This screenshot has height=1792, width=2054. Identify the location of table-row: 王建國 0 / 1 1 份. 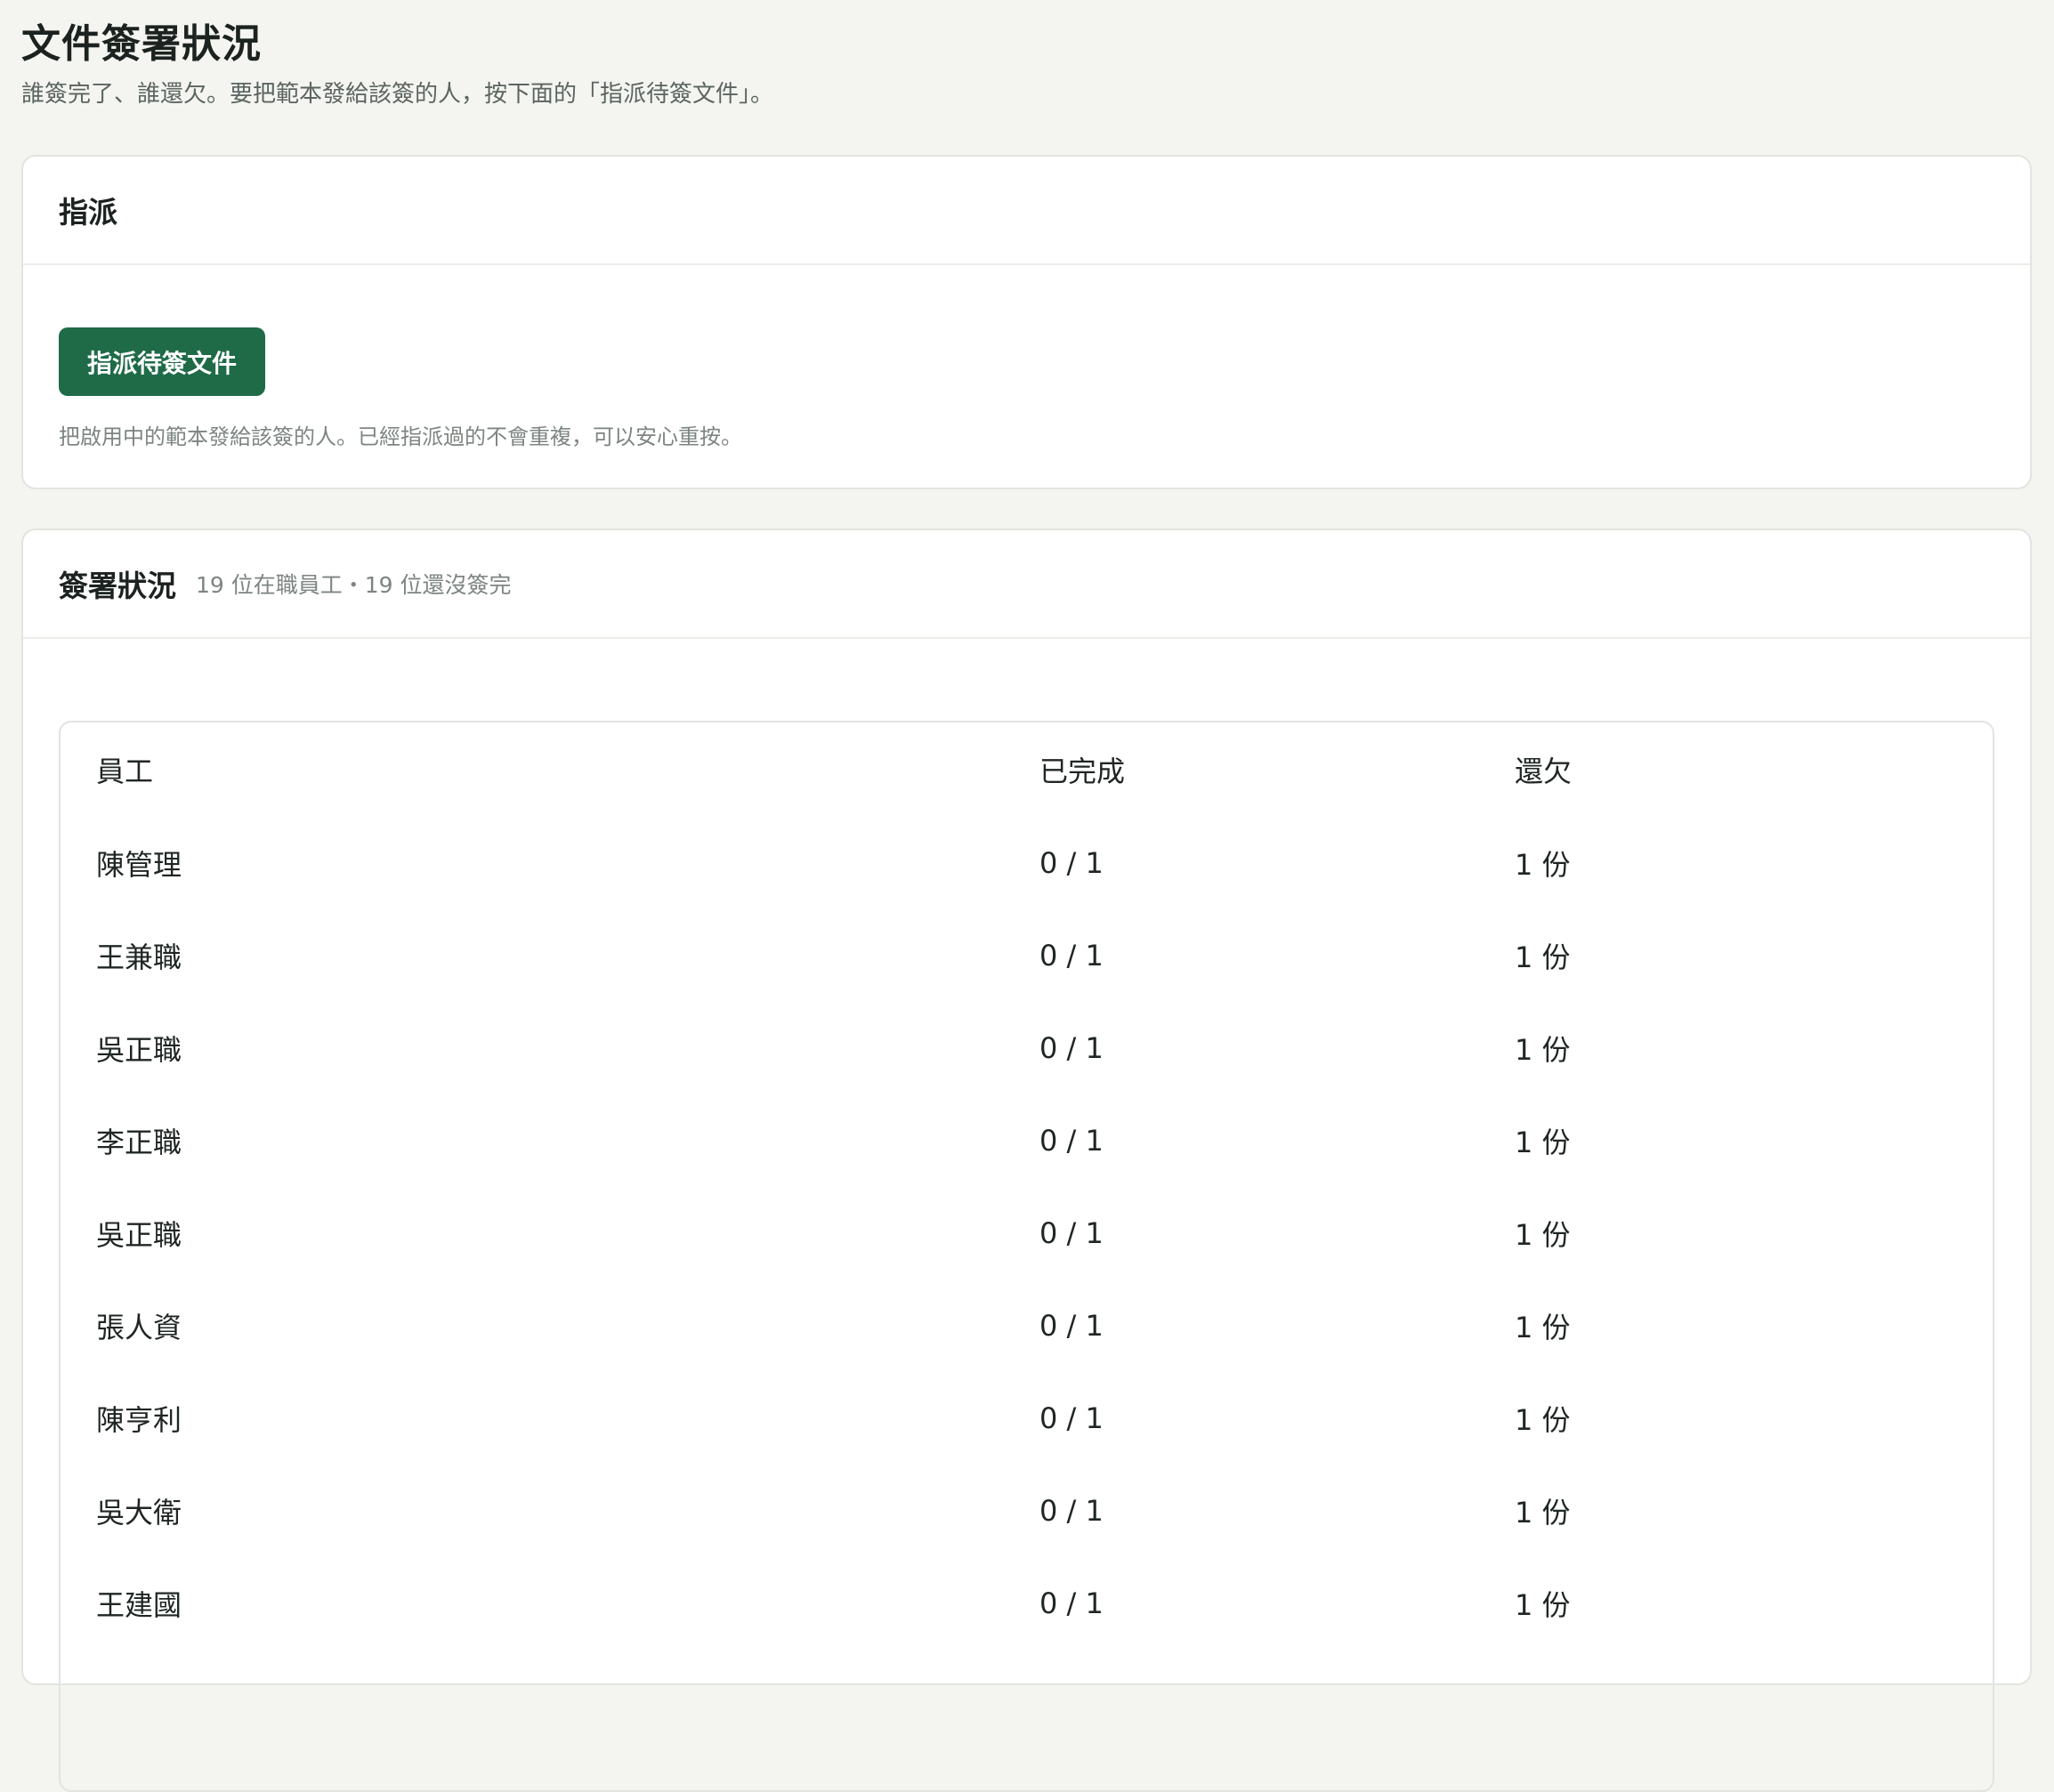
(1027, 1603).